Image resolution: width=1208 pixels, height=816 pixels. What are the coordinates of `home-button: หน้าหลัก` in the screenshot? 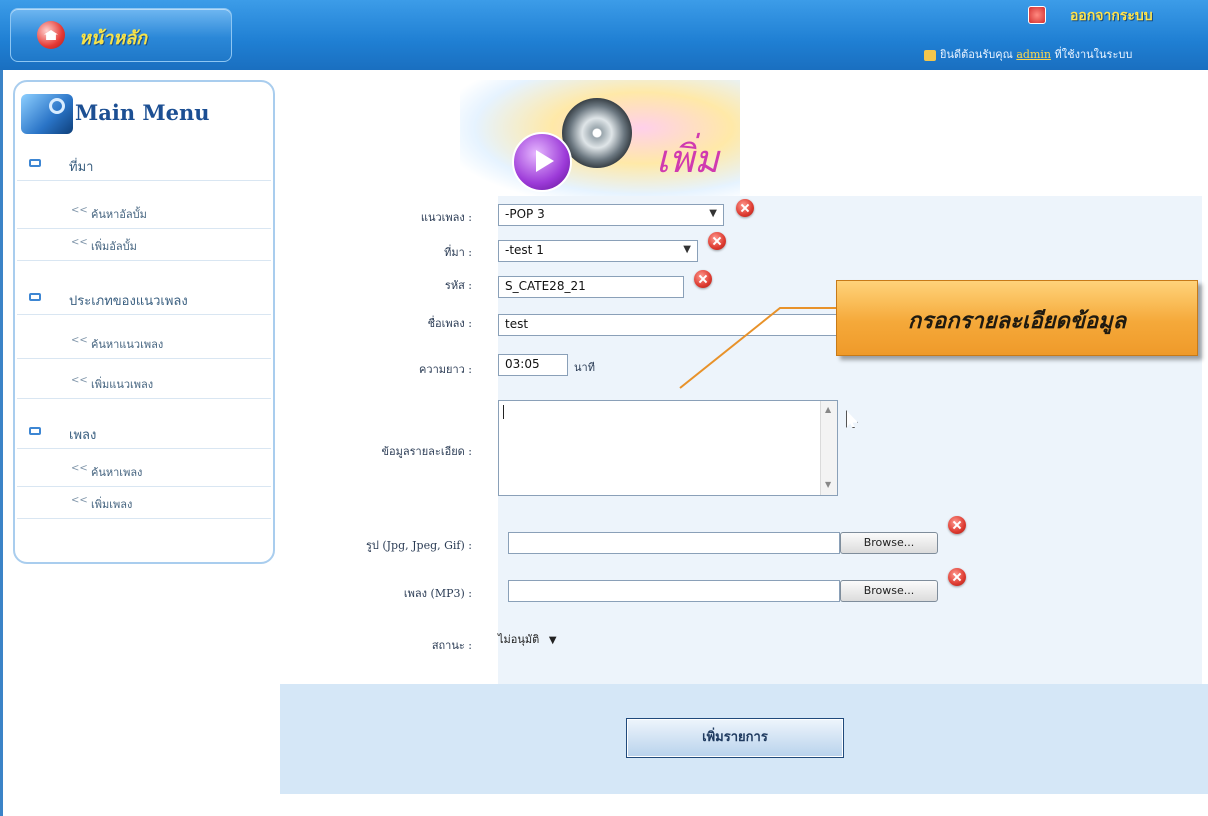 It's located at (121, 35).